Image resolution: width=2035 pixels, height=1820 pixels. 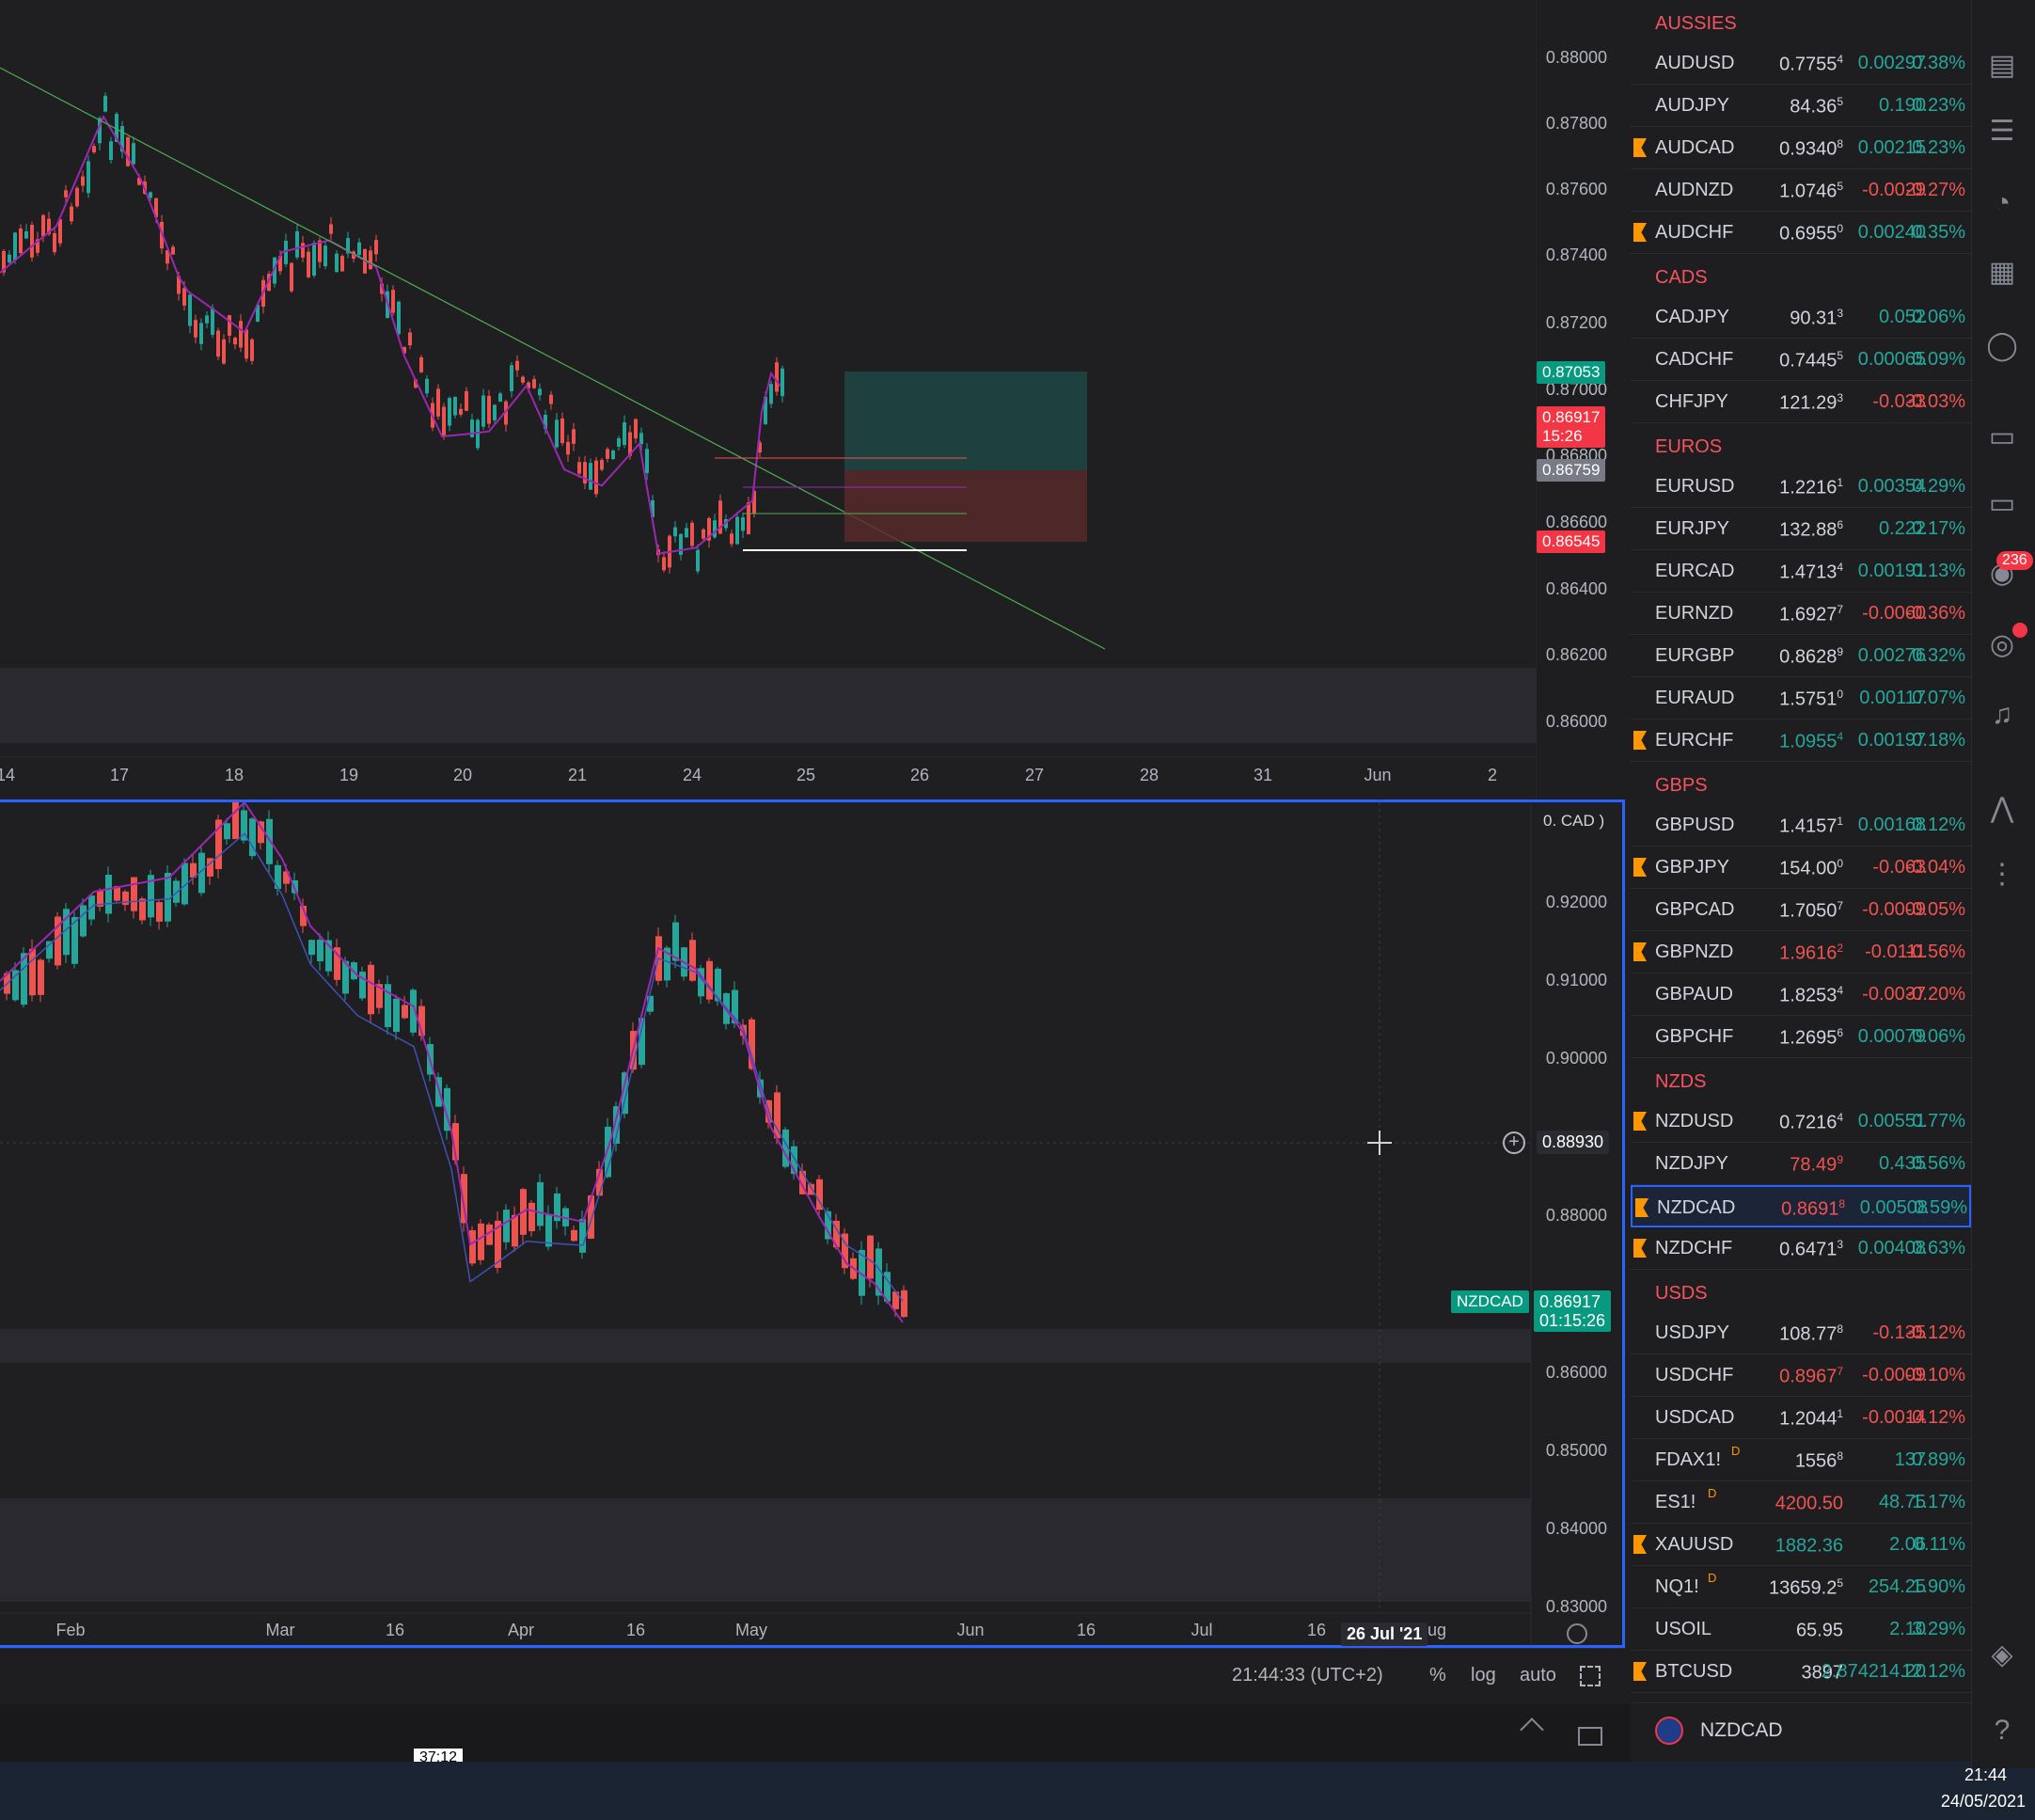 I want to click on watchlist-row-gbpcad: GBPCAD 1.70507 -0.0009 -0.05%, so click(x=1801, y=910).